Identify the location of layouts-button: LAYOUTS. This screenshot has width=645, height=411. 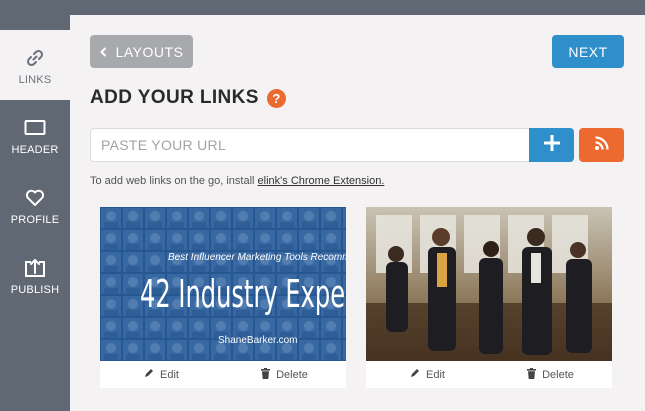
(141, 51).